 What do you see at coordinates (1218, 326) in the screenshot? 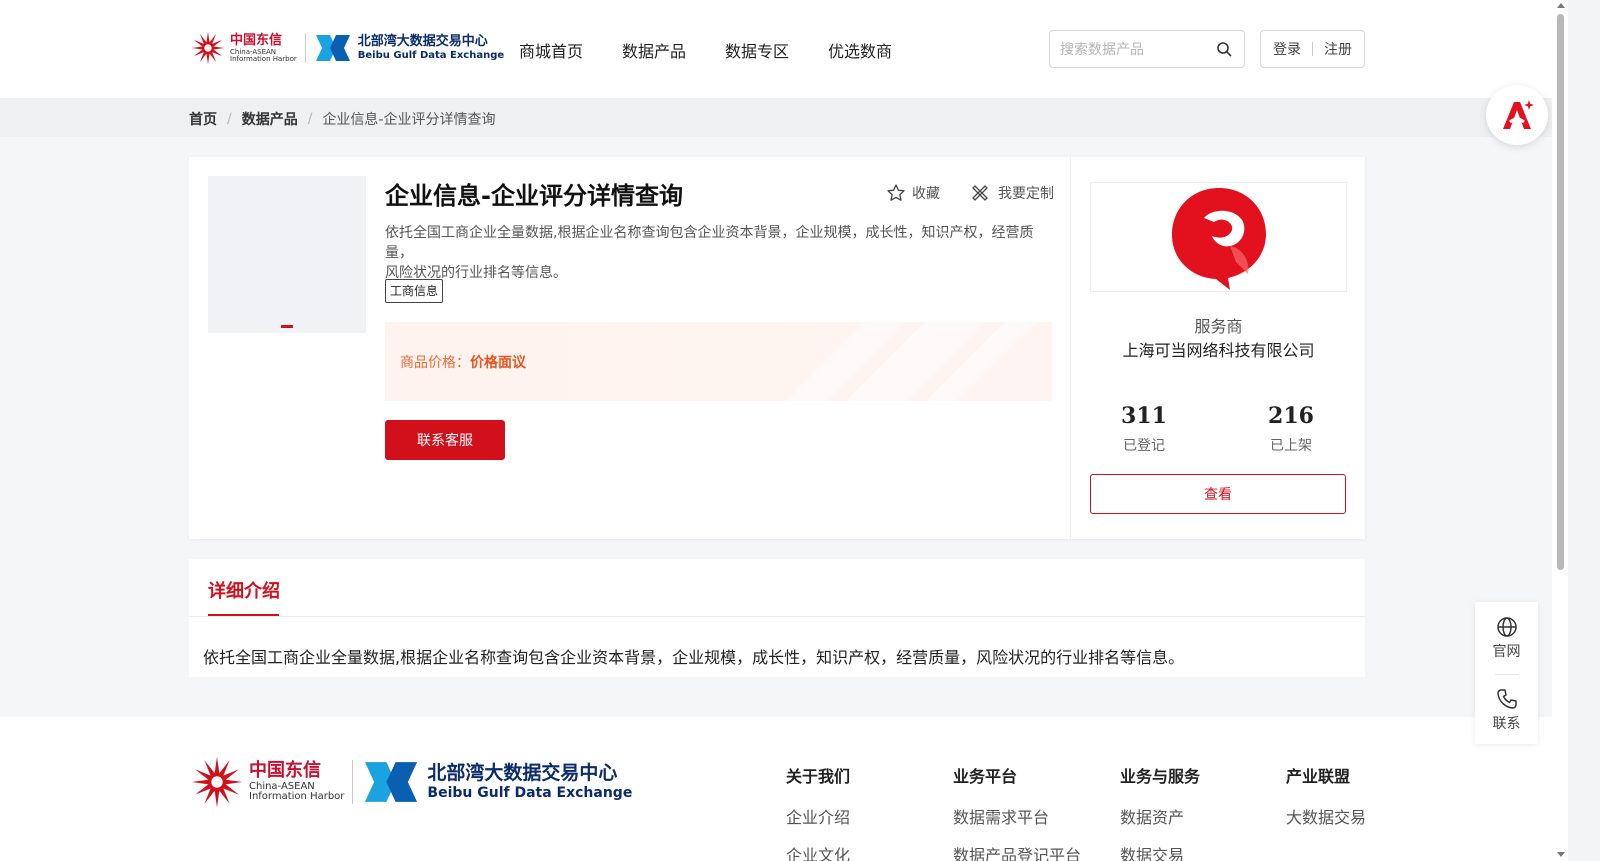
I see `provider-caption: 服务商` at bounding box center [1218, 326].